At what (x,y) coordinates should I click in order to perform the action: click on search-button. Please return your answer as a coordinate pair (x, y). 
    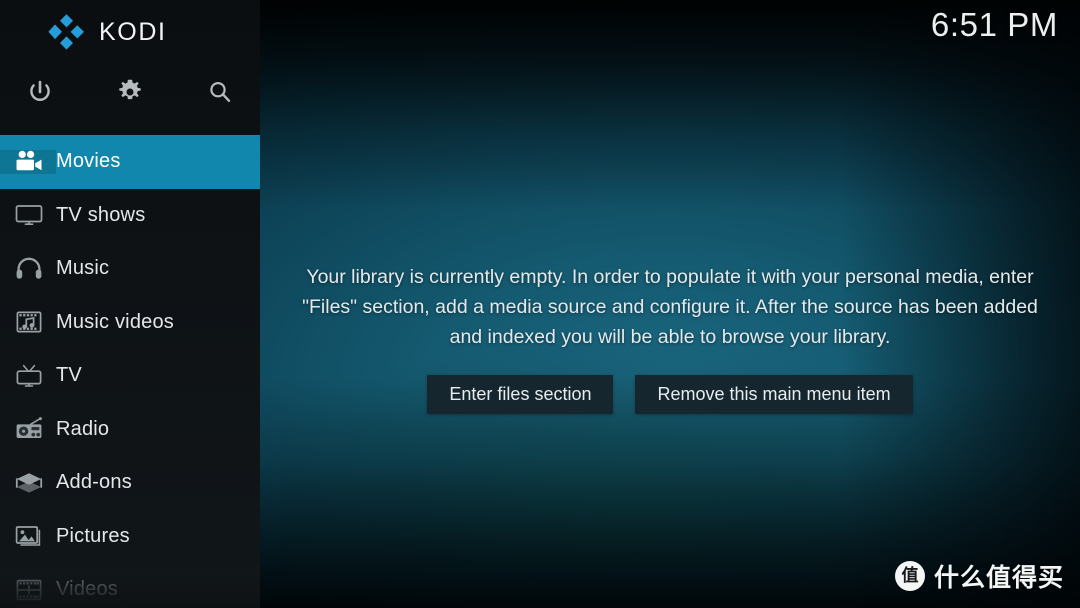
    Looking at the image, I should click on (220, 92).